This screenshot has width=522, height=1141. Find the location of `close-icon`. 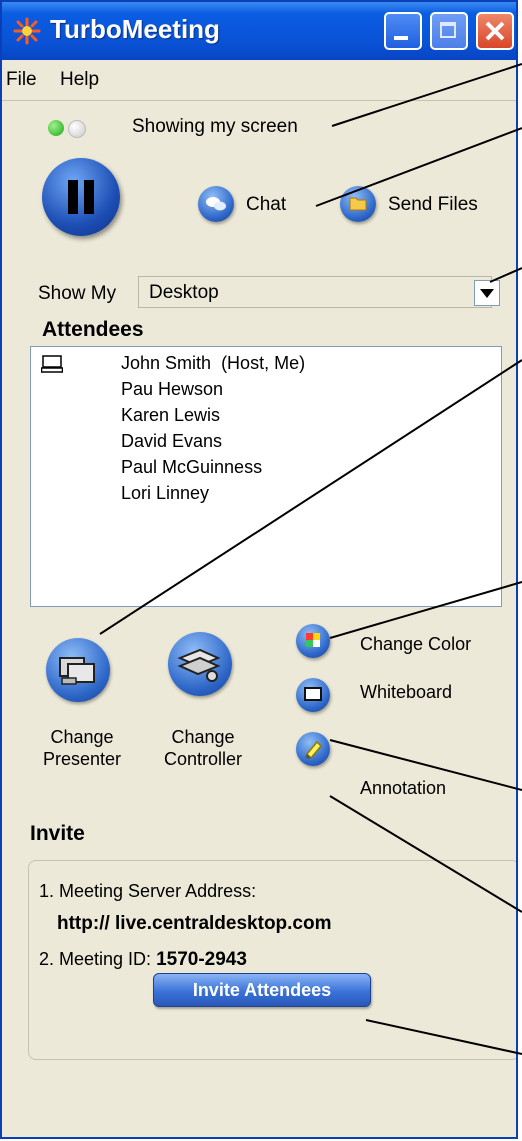

close-icon is located at coordinates (495, 31).